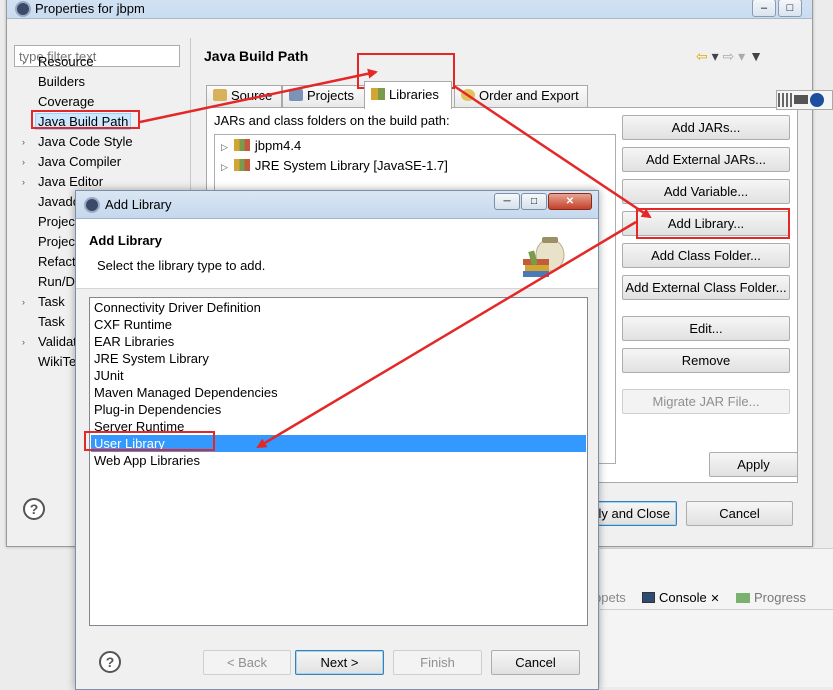 Image resolution: width=833 pixels, height=690 pixels. Describe the element at coordinates (552, 151) in the screenshot. I see `arrow-to-add-library` at that location.